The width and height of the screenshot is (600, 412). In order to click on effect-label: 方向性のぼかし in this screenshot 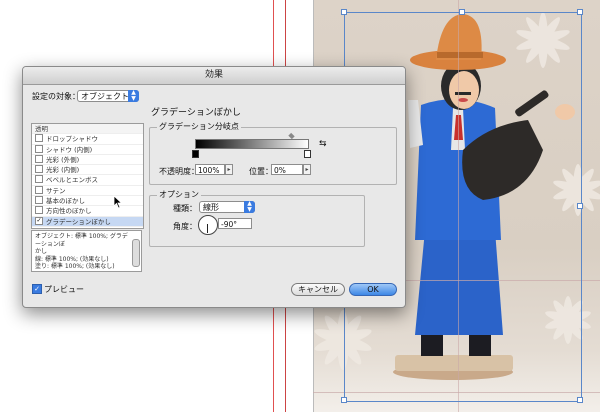, I will do `click(69, 211)`.